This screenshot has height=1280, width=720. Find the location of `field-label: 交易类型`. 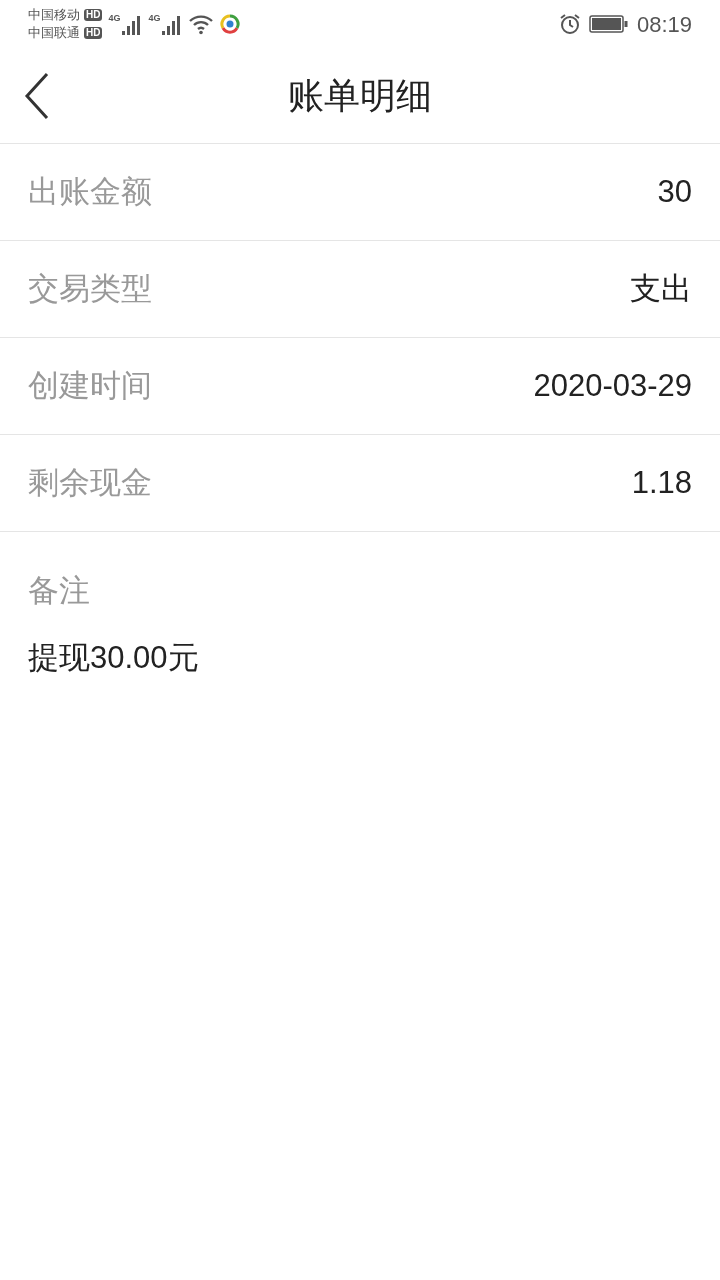

field-label: 交易类型 is located at coordinates (90, 288).